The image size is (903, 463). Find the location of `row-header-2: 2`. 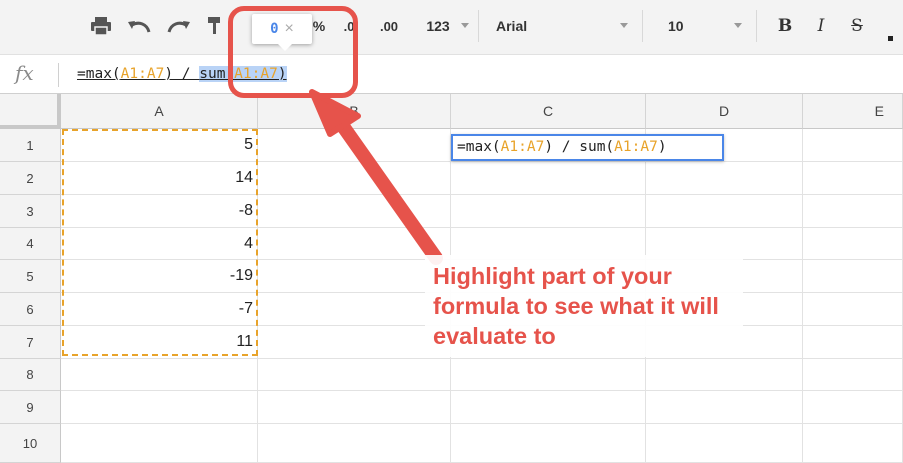

row-header-2: 2 is located at coordinates (30, 178).